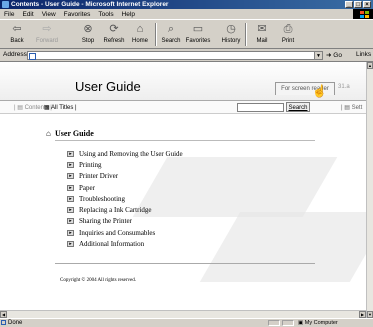  I want to click on menu-file: File, so click(9, 14).